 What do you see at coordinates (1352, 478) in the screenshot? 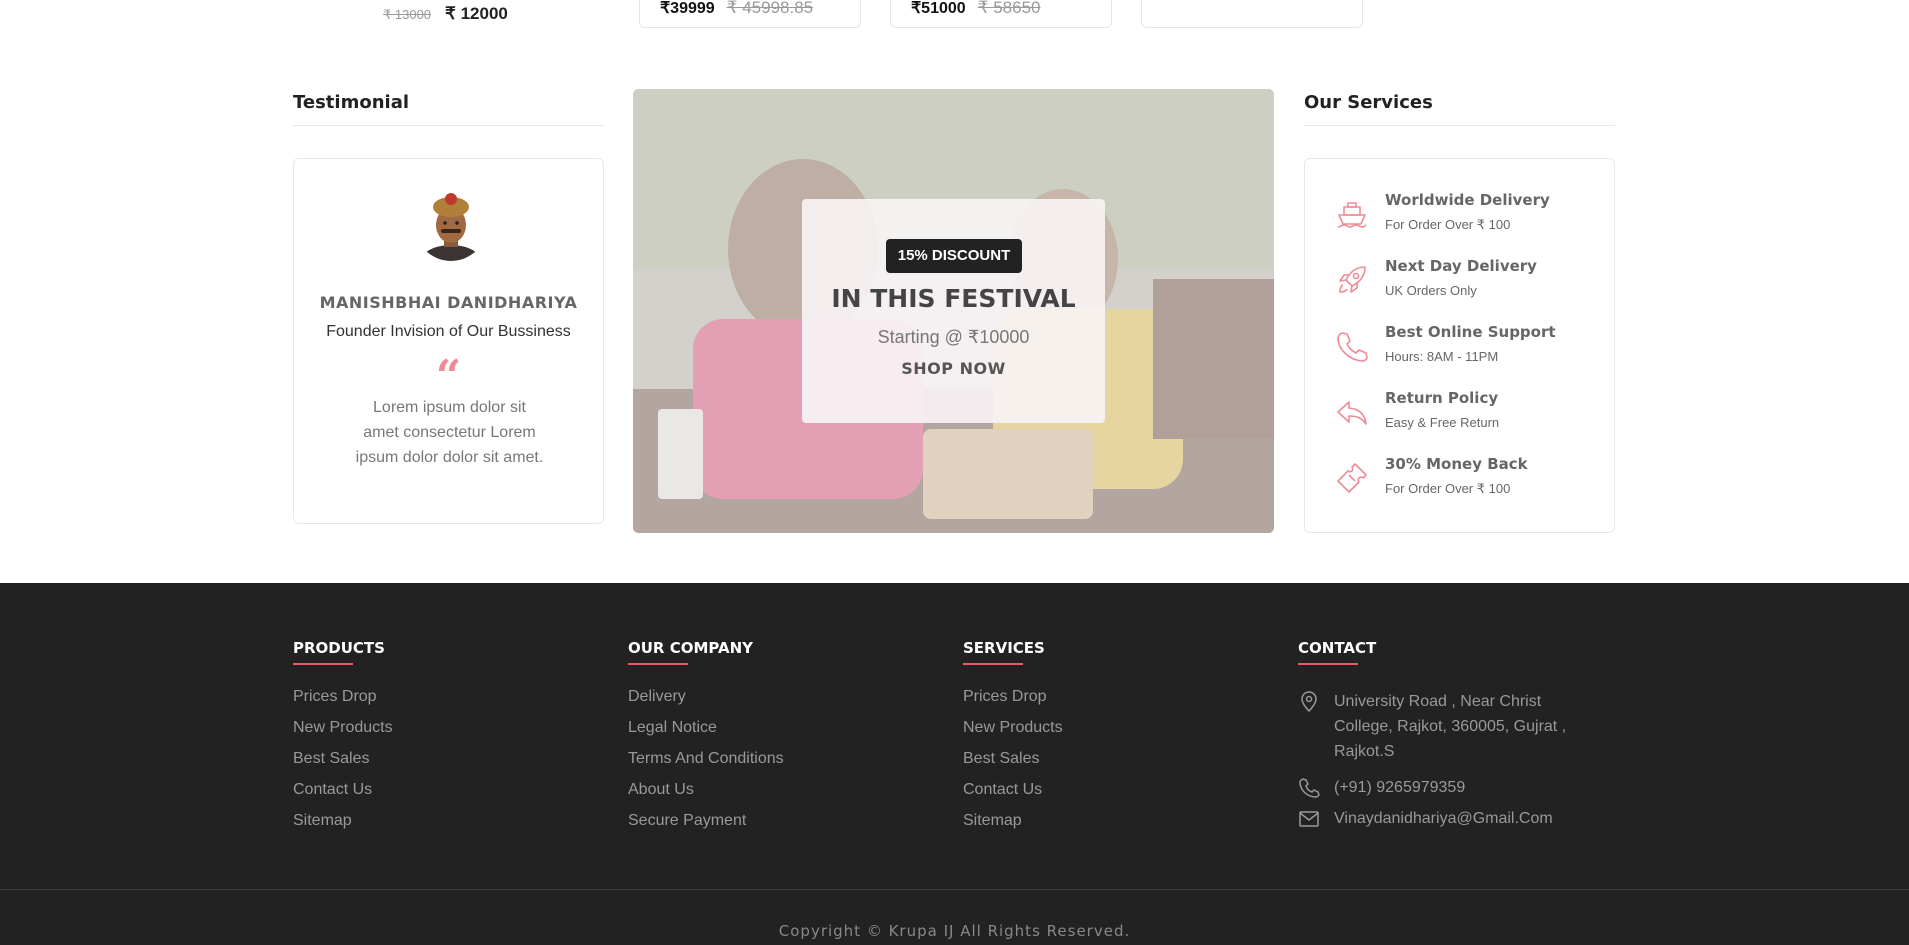
I see `ticket-icon` at bounding box center [1352, 478].